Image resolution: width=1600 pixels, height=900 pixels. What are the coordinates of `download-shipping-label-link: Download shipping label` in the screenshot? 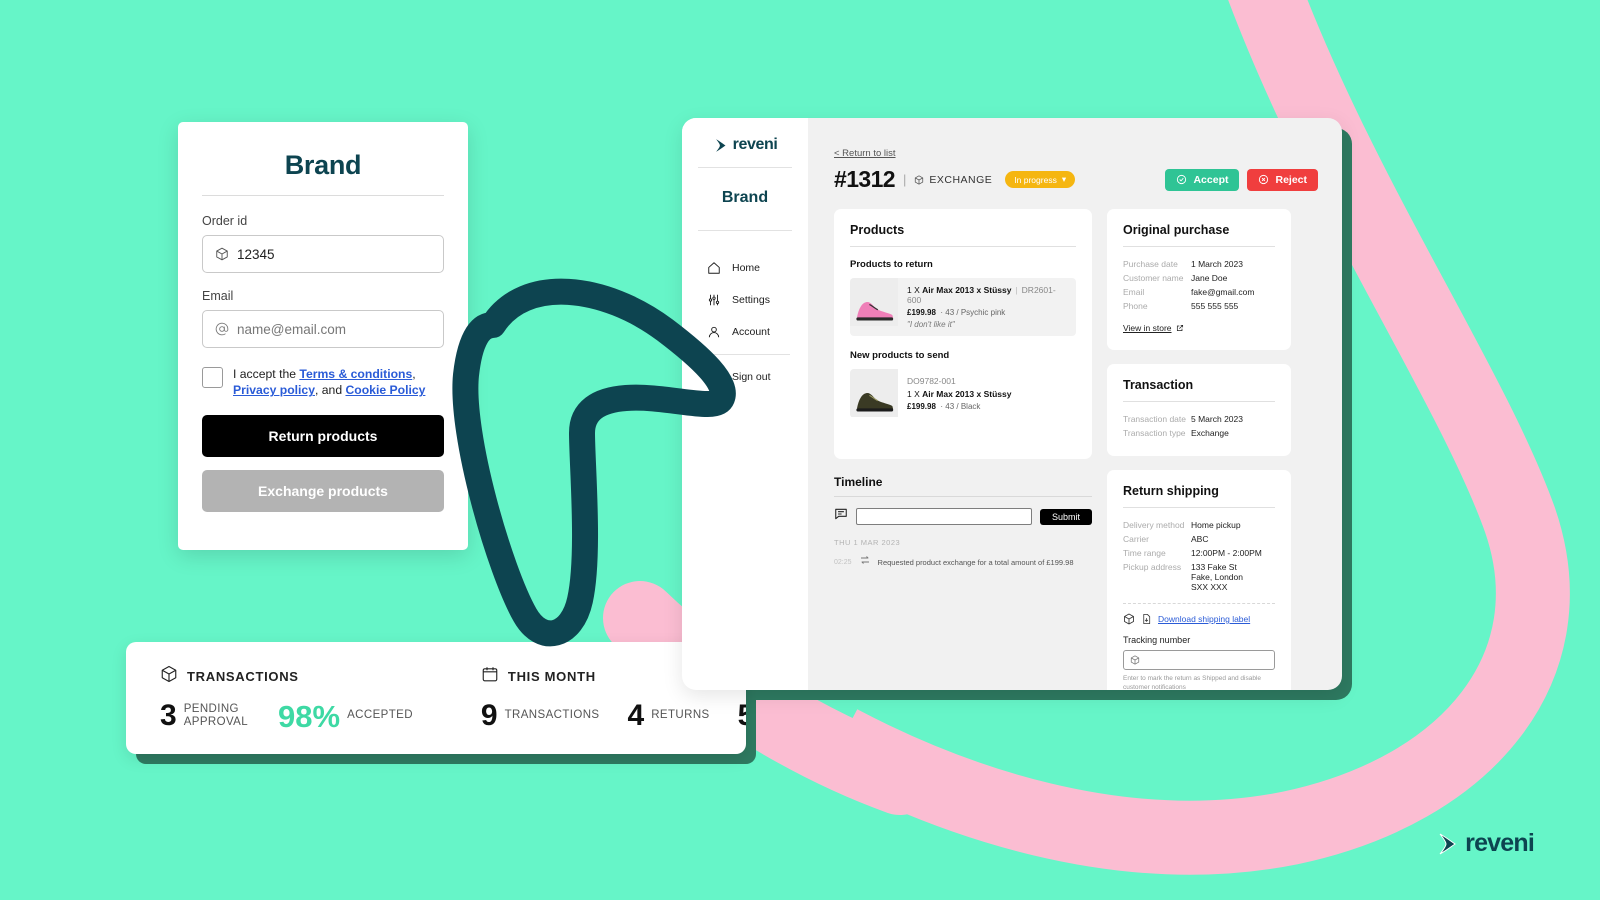 It's located at (1204, 619).